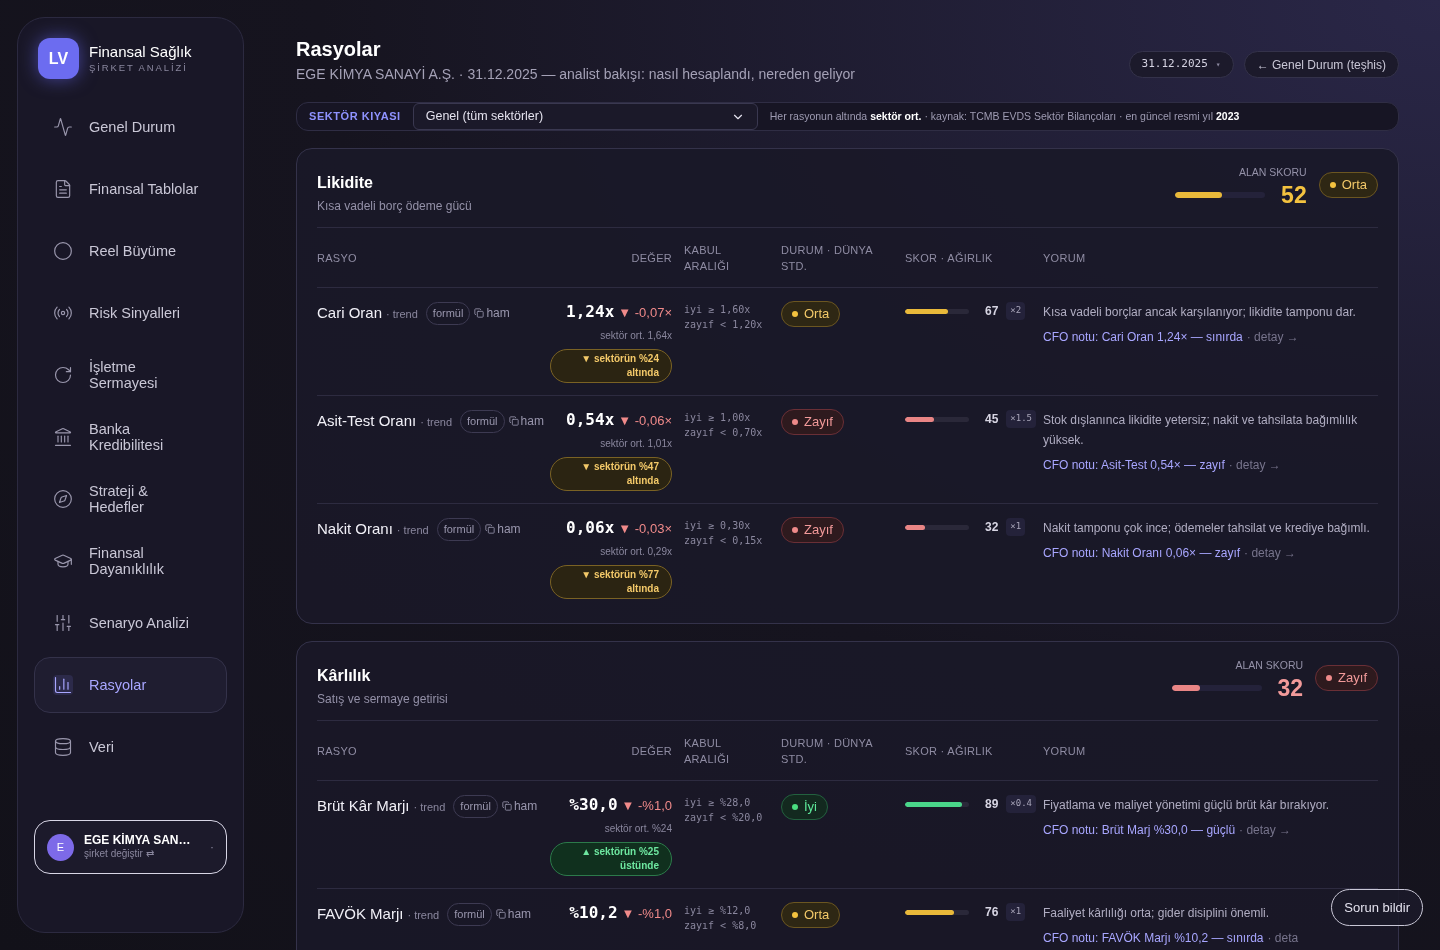 The height and width of the screenshot is (950, 1440). I want to click on score-value: 32, so click(992, 527).